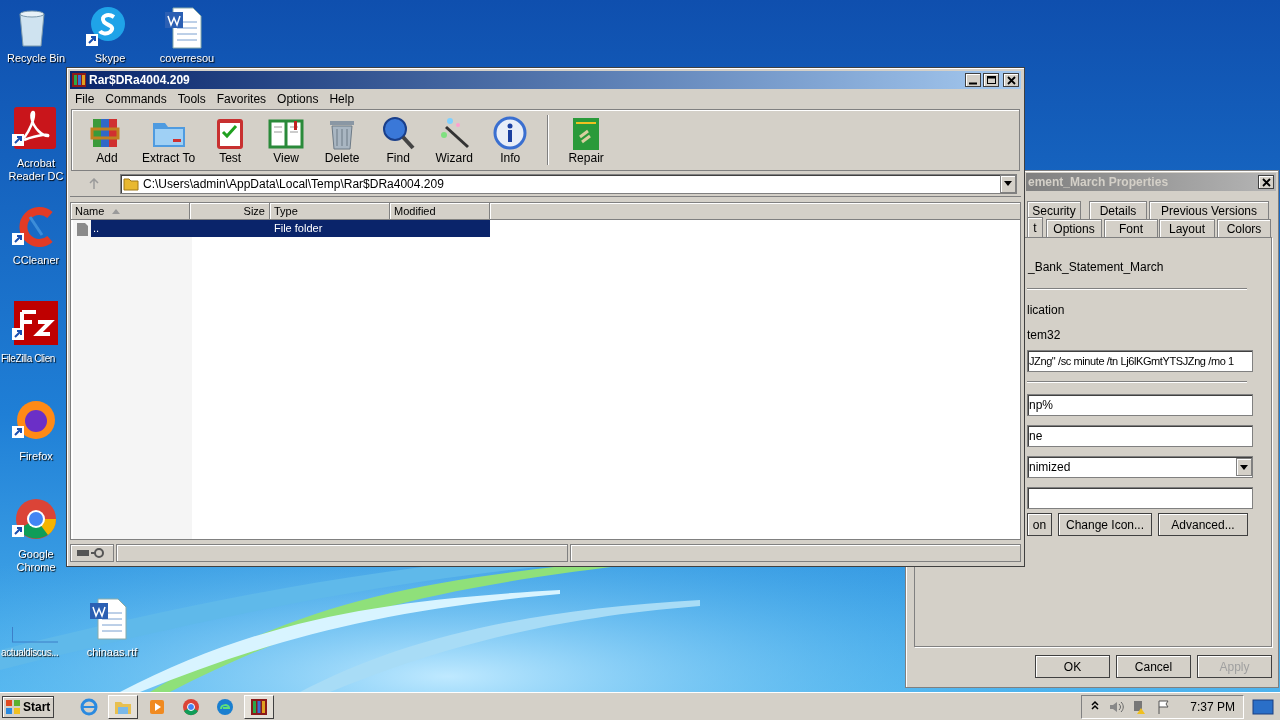 This screenshot has height=720, width=1280. Describe the element at coordinates (294, 184) in the screenshot. I see `address-text: C:\Users\admin\AppData\Local\Temp\Rar$DRa4004.209` at that location.